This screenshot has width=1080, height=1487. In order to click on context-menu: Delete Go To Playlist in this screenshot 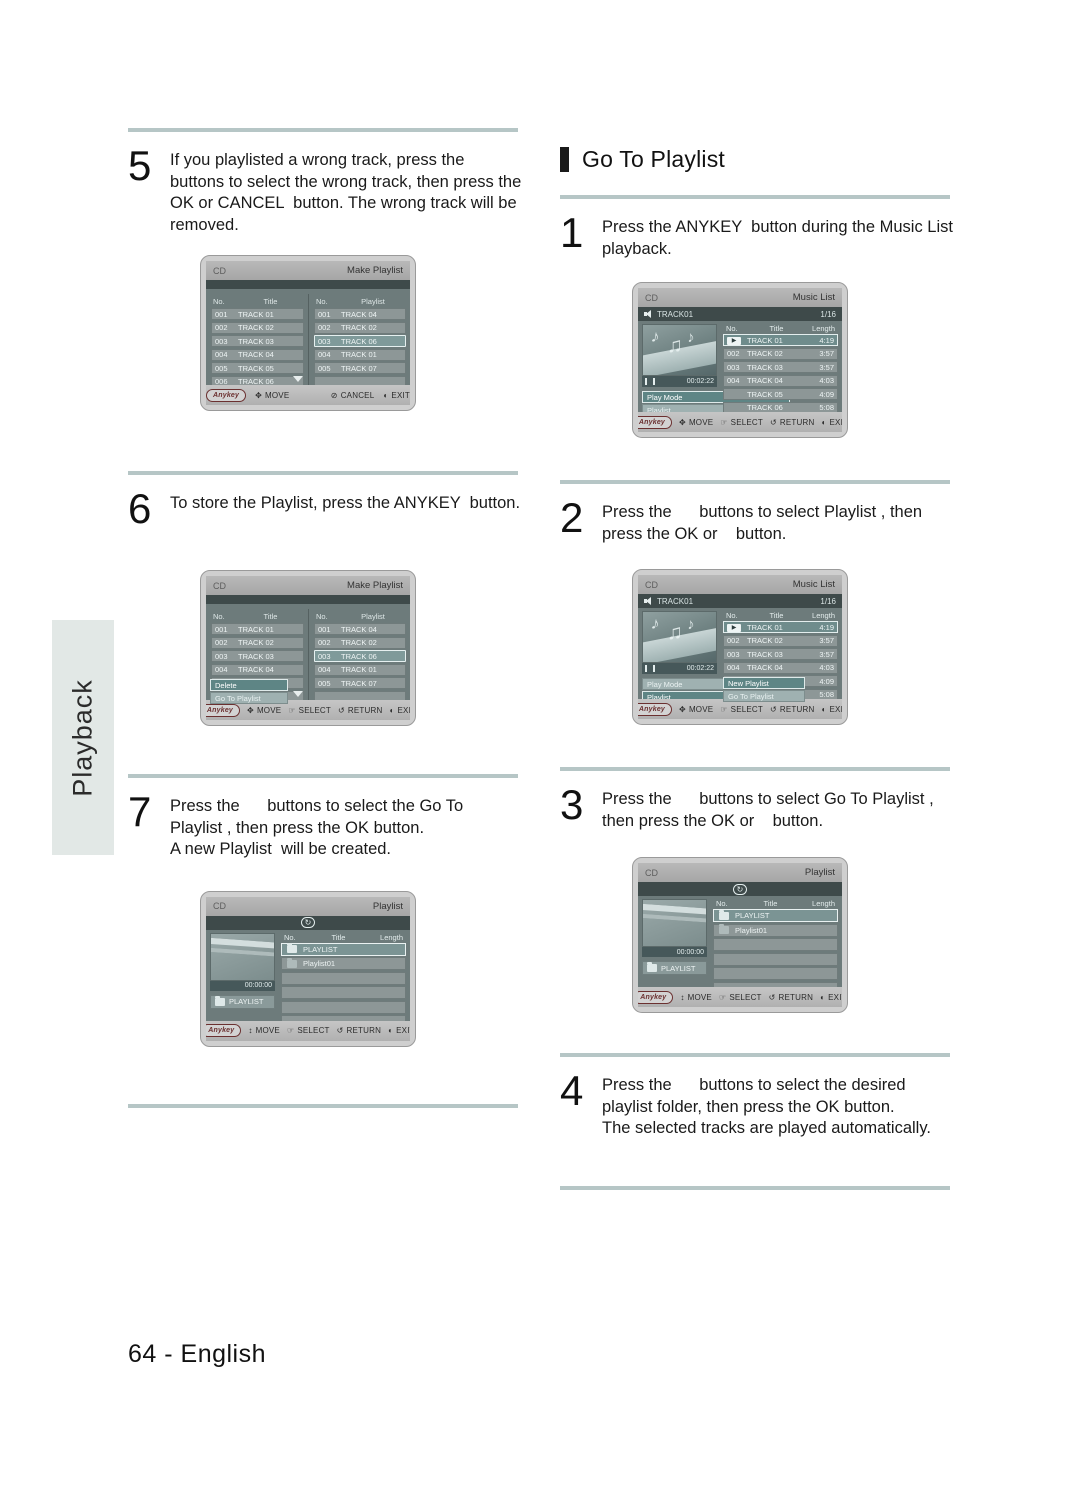, I will do `click(249, 692)`.